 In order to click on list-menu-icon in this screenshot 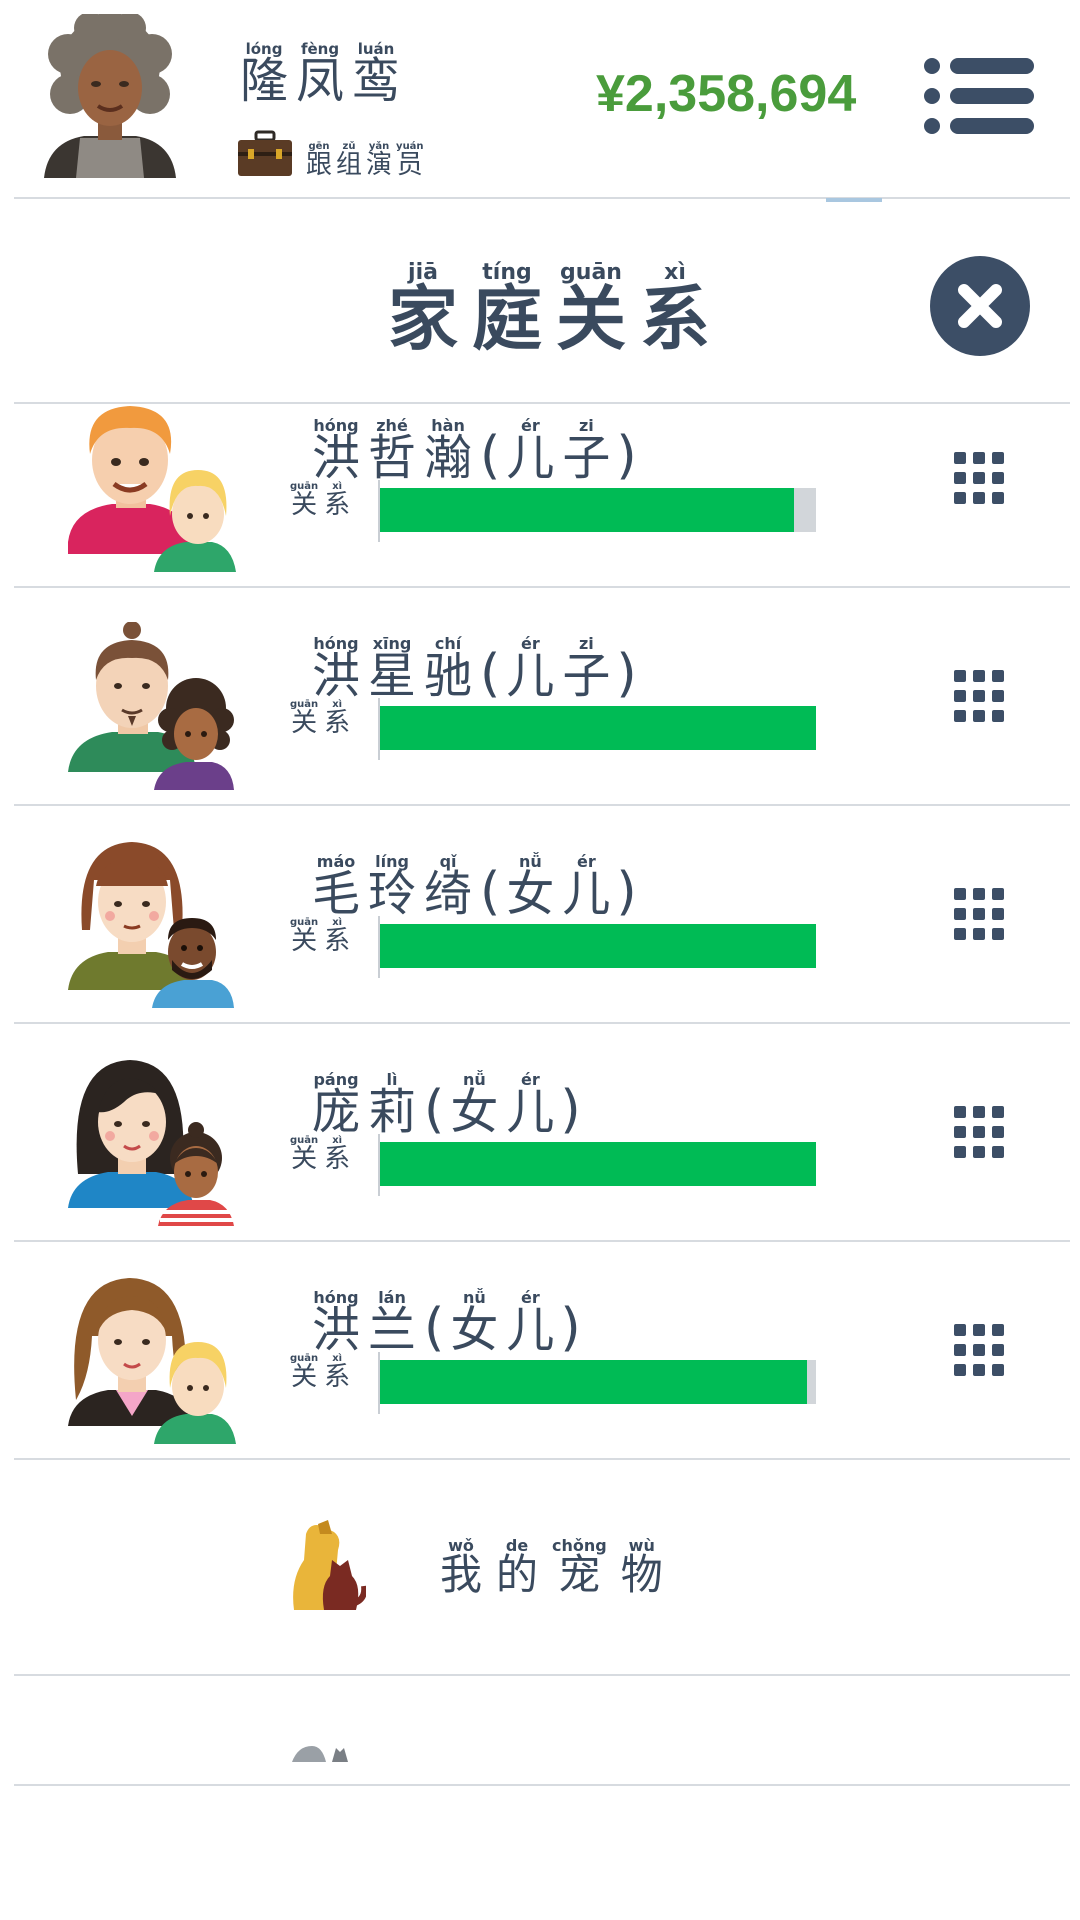, I will do `click(979, 96)`.